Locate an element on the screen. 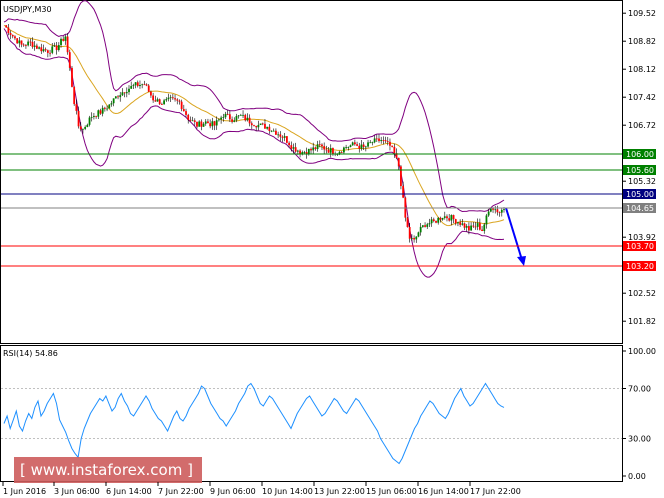  rsi-tick-label: 30.00 is located at coordinates (639, 439).